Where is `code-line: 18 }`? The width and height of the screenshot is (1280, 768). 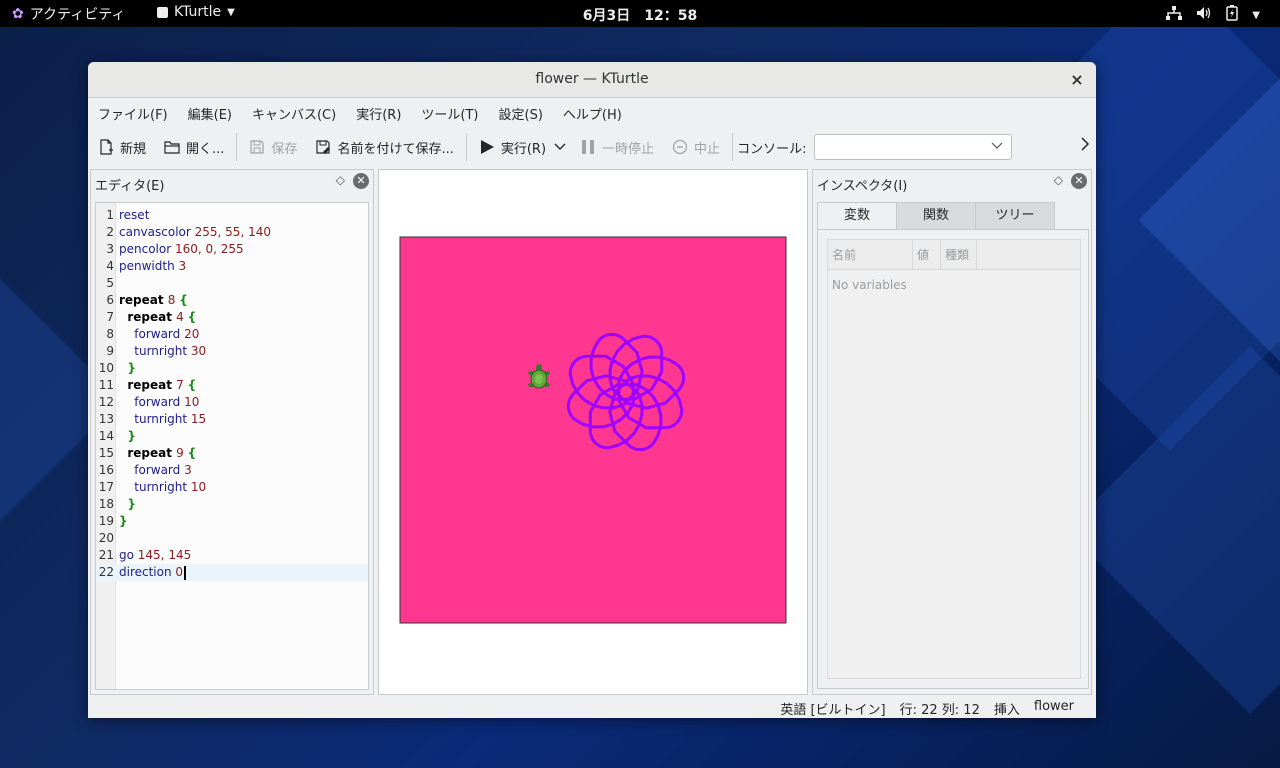
code-line: 18 } is located at coordinates (232, 504).